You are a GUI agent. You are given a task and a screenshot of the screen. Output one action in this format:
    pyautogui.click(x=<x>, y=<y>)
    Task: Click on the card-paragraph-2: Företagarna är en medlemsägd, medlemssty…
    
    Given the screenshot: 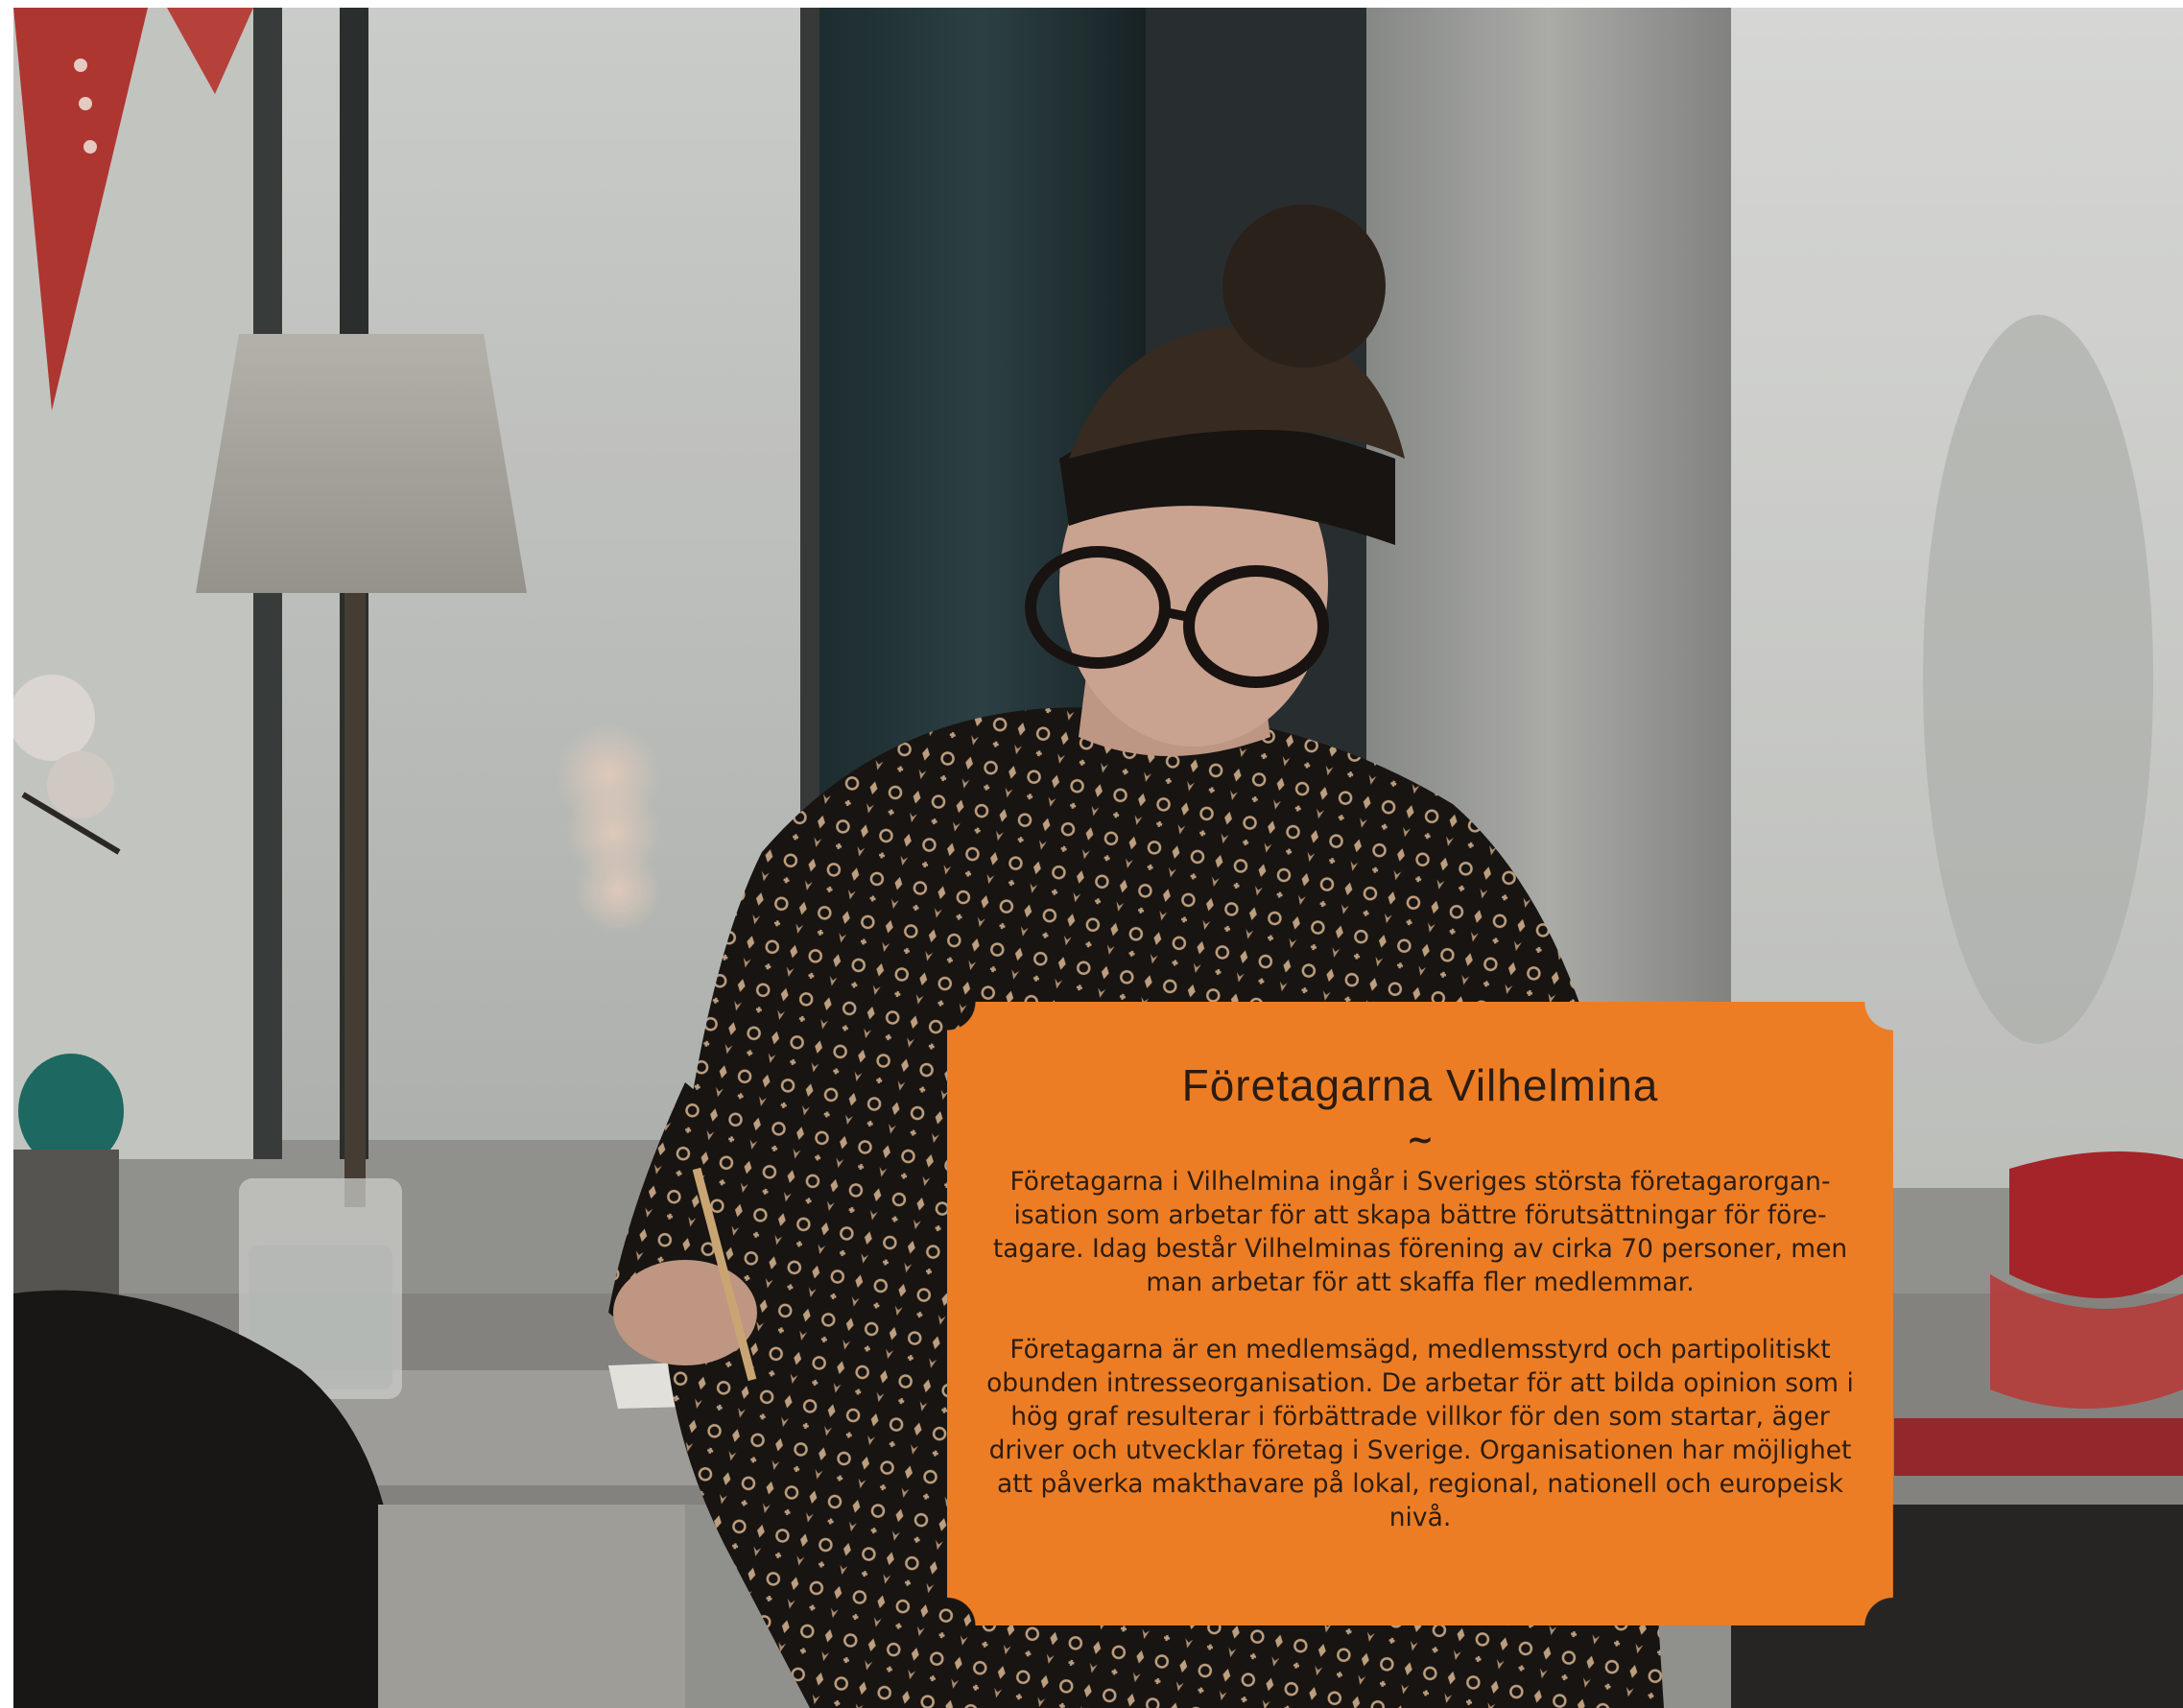 What is the action you would take?
    pyautogui.click(x=1420, y=1434)
    